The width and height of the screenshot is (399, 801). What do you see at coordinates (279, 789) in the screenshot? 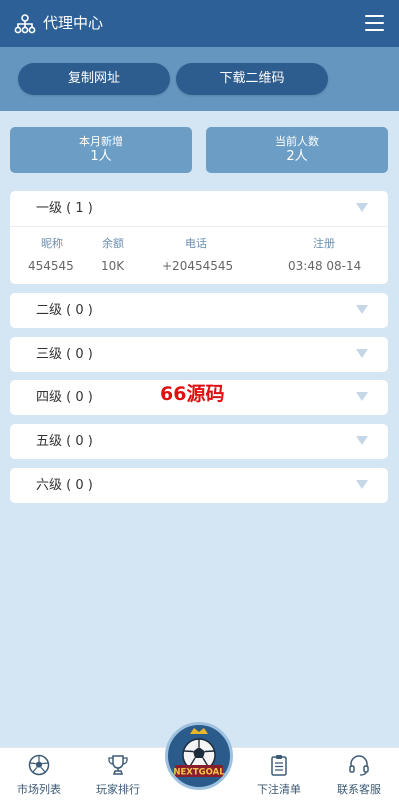
I see `tab-label: 下注清单` at bounding box center [279, 789].